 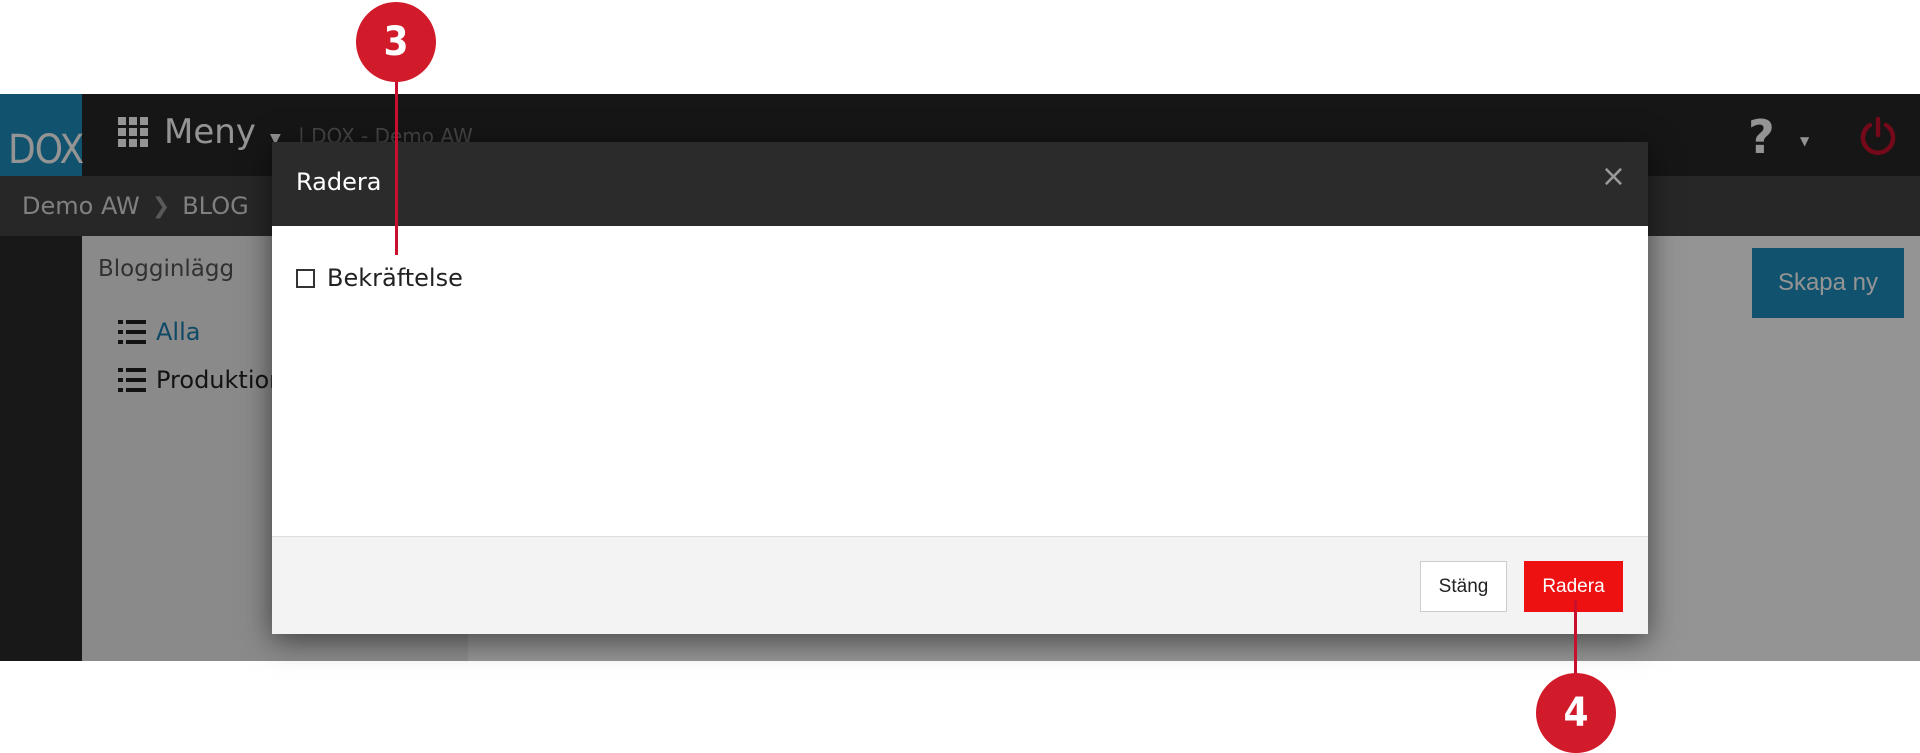 I want to click on confirm-label: Bekräftelse, so click(x=395, y=278).